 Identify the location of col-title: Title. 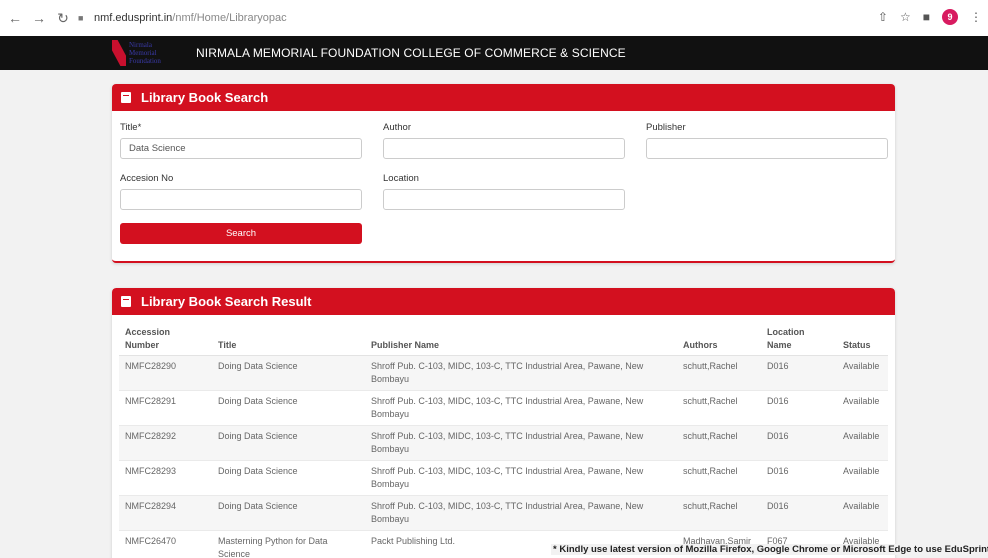
(288, 340).